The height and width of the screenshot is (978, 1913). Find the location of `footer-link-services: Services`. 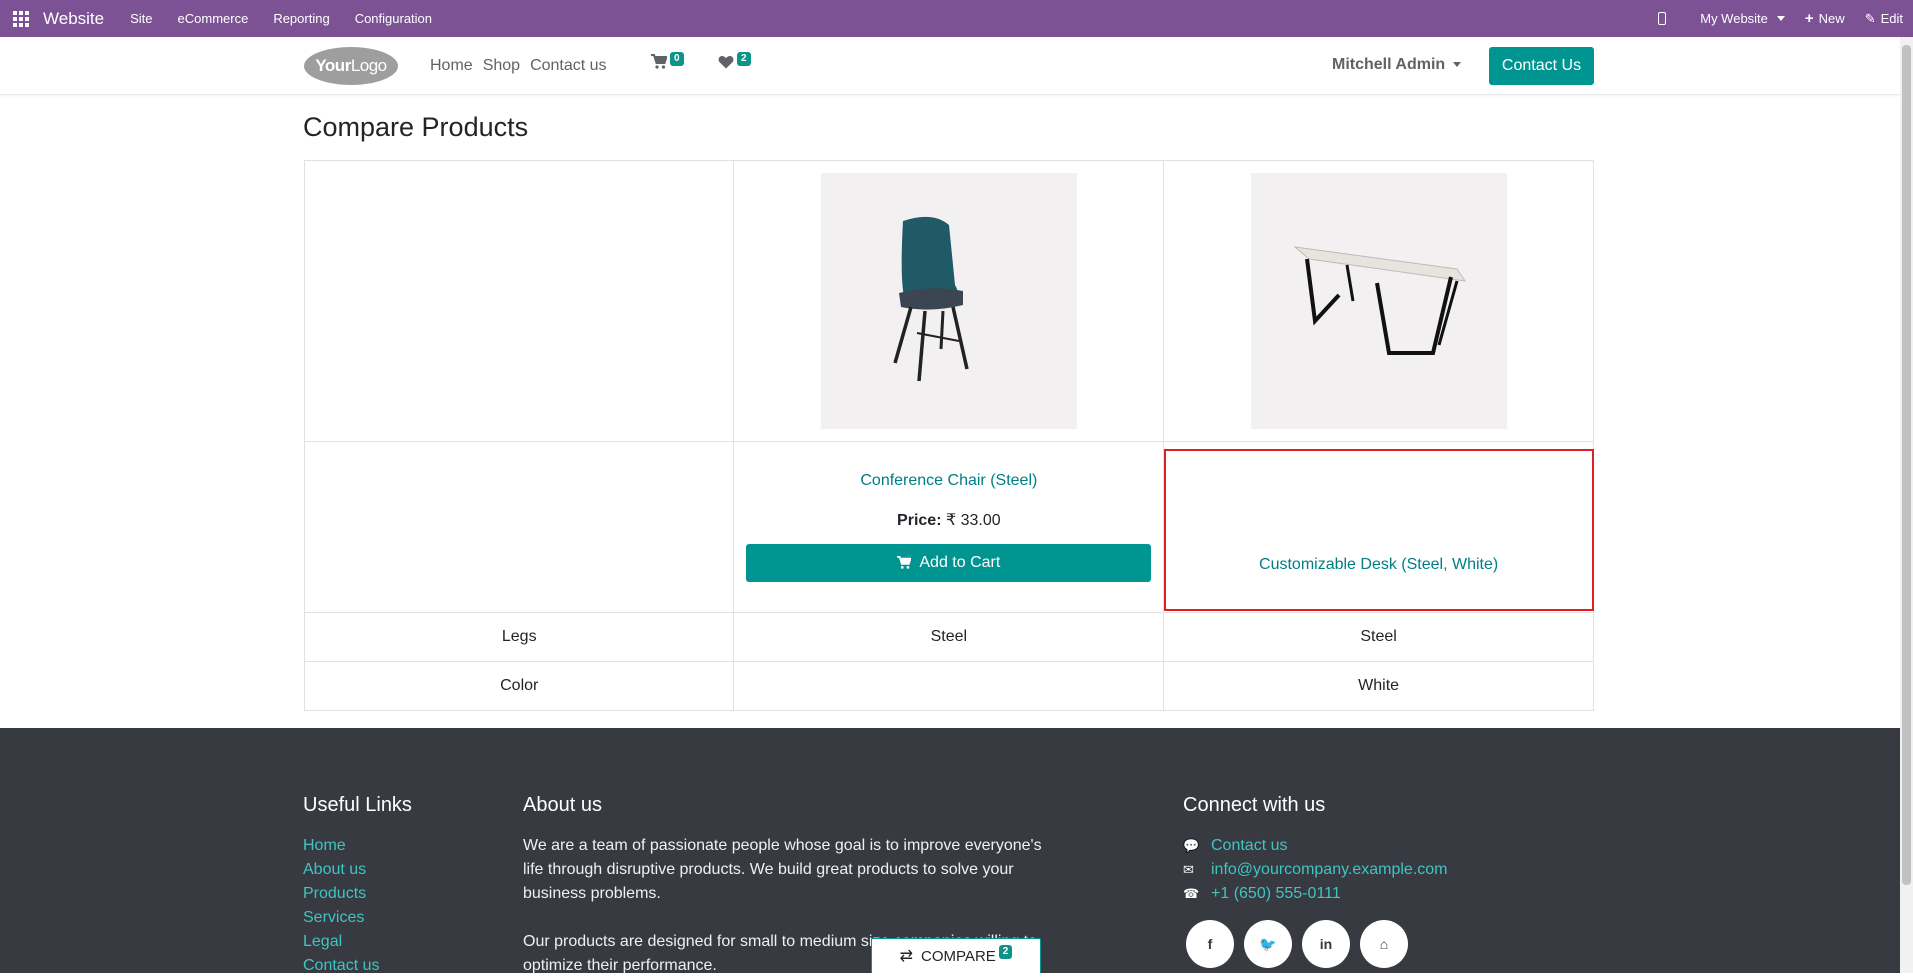

footer-link-services: Services is located at coordinates (357, 918).